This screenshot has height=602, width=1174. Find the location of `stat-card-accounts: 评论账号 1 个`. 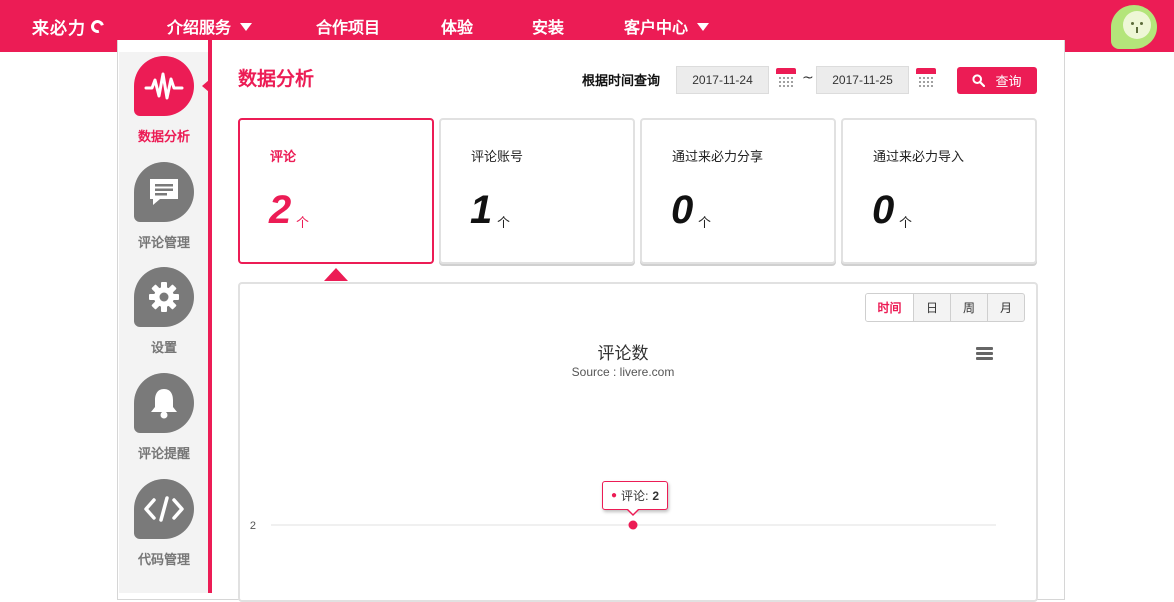

stat-card-accounts: 评论账号 1 个 is located at coordinates (537, 191).